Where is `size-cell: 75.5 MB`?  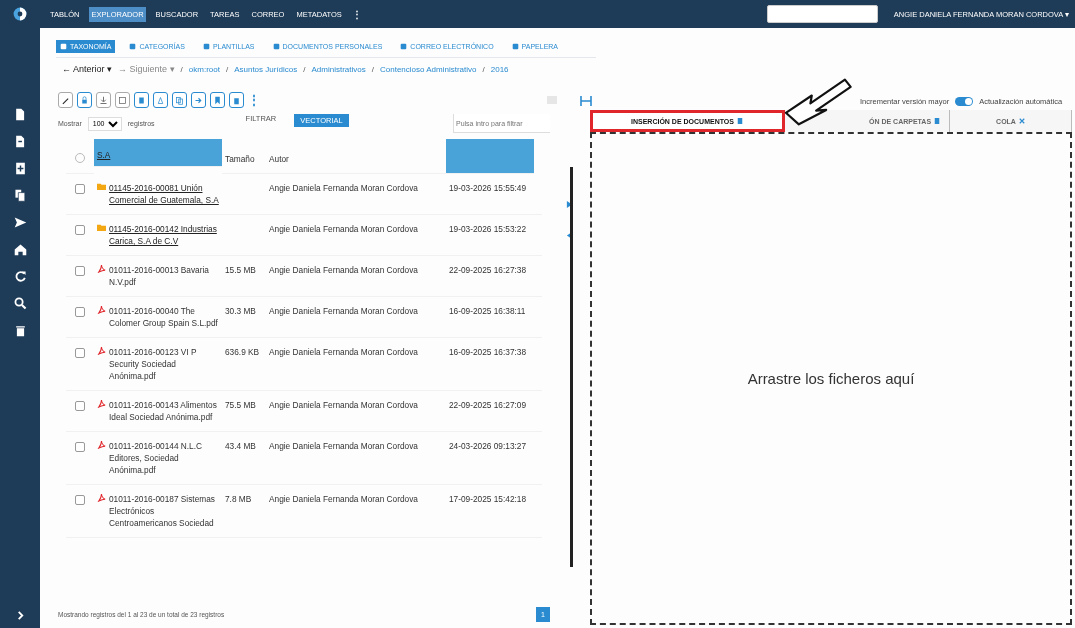 size-cell: 75.5 MB is located at coordinates (244, 411).